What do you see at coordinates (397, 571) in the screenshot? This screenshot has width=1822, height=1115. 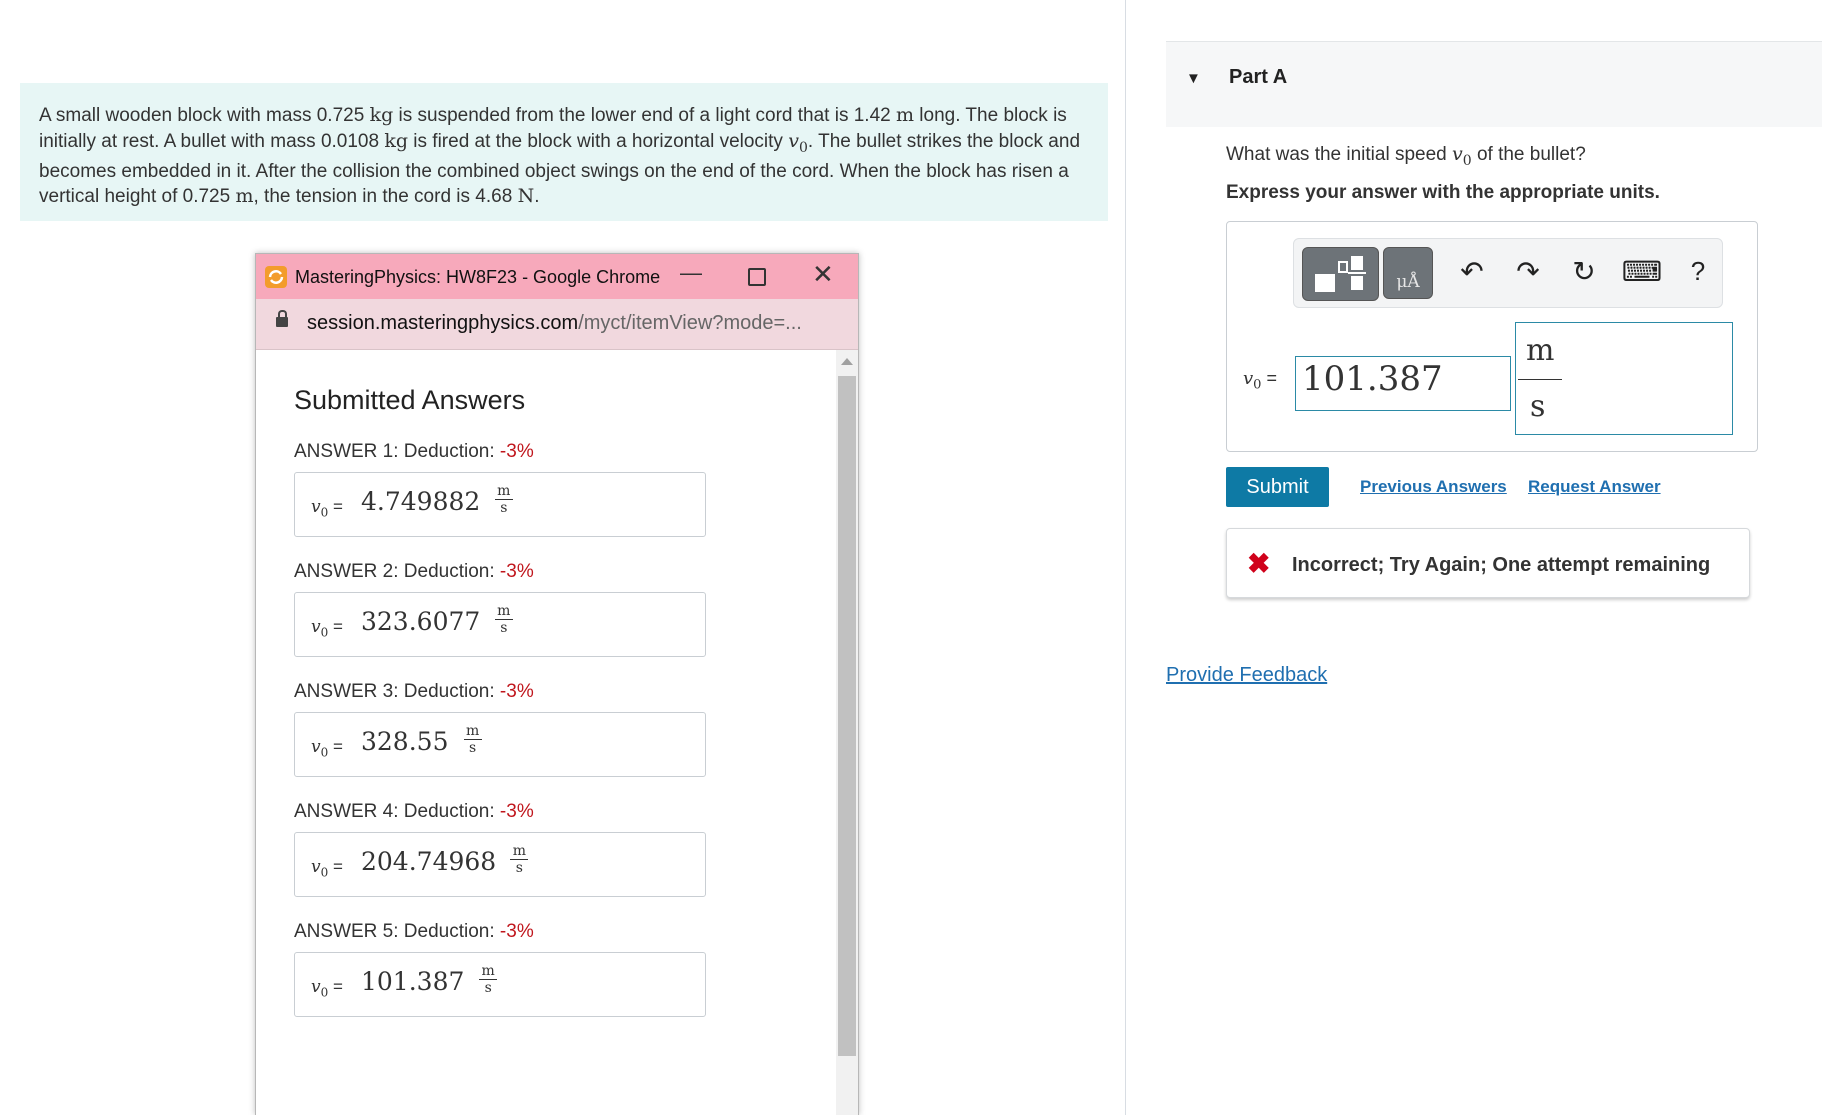 I see `answer-label-text: ANSWER 2: Deduction:` at bounding box center [397, 571].